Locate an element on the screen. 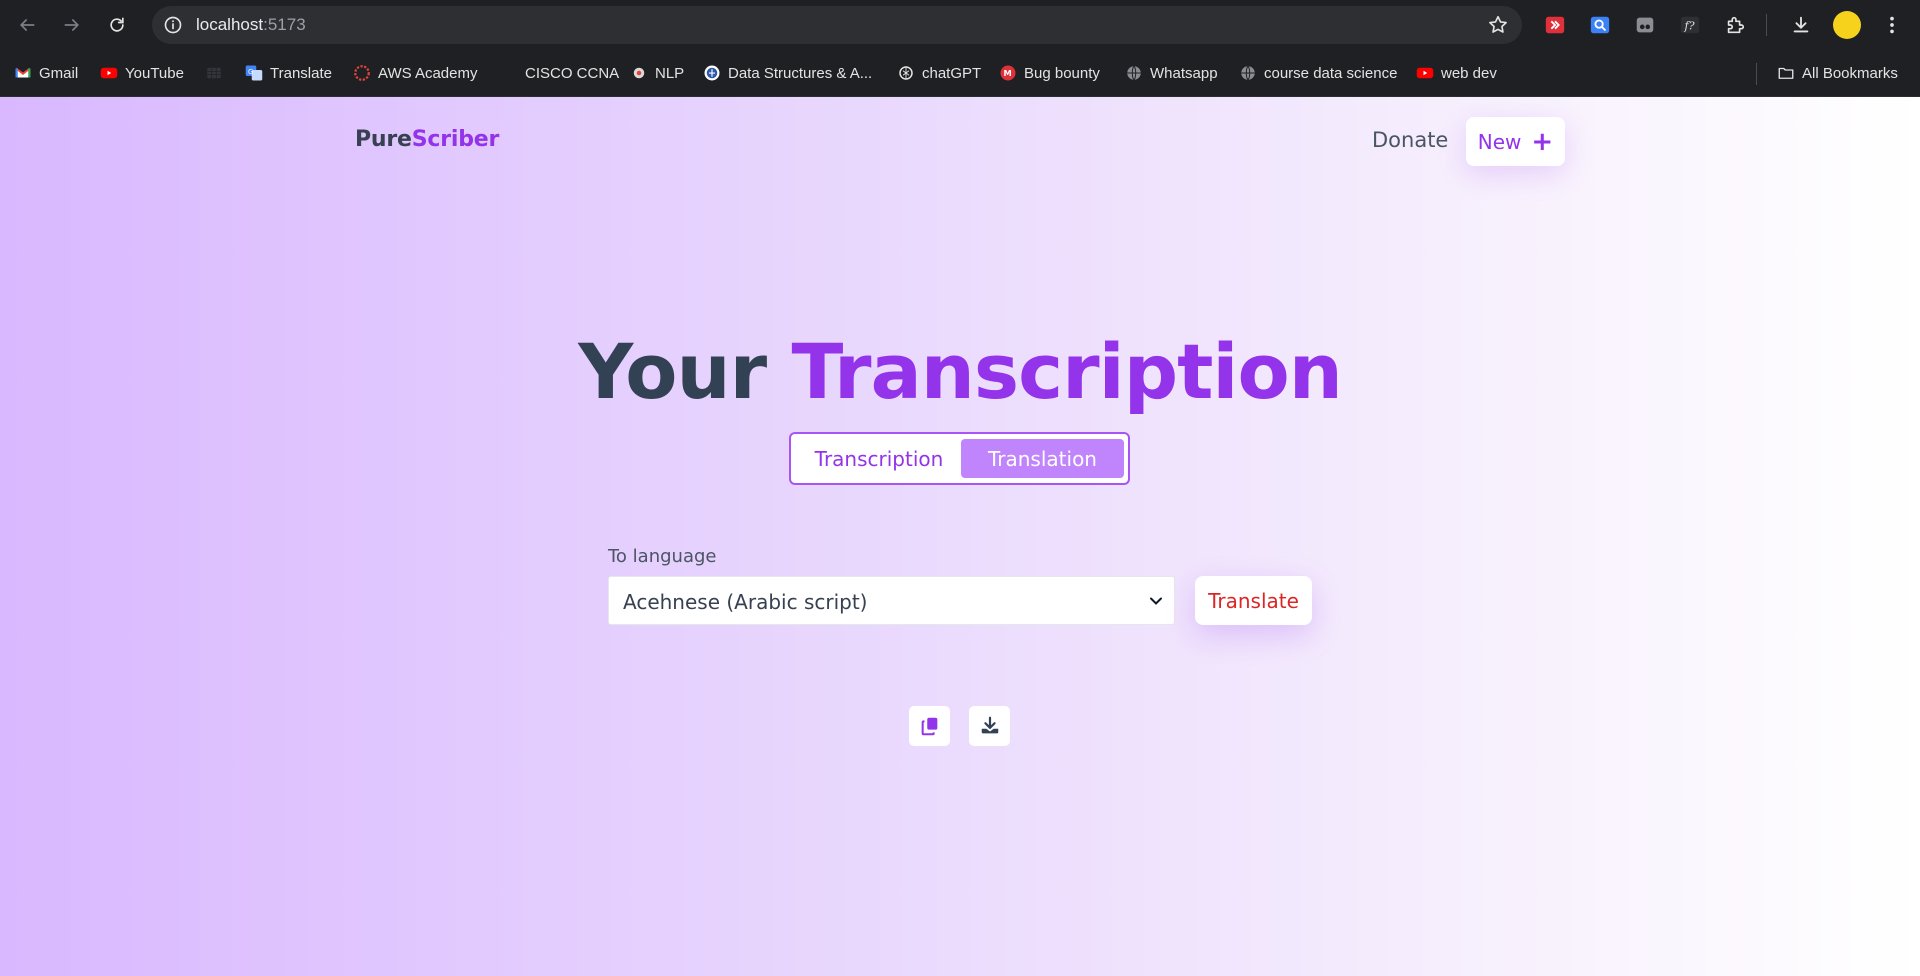  logo-part-2: Scriber is located at coordinates (455, 139).